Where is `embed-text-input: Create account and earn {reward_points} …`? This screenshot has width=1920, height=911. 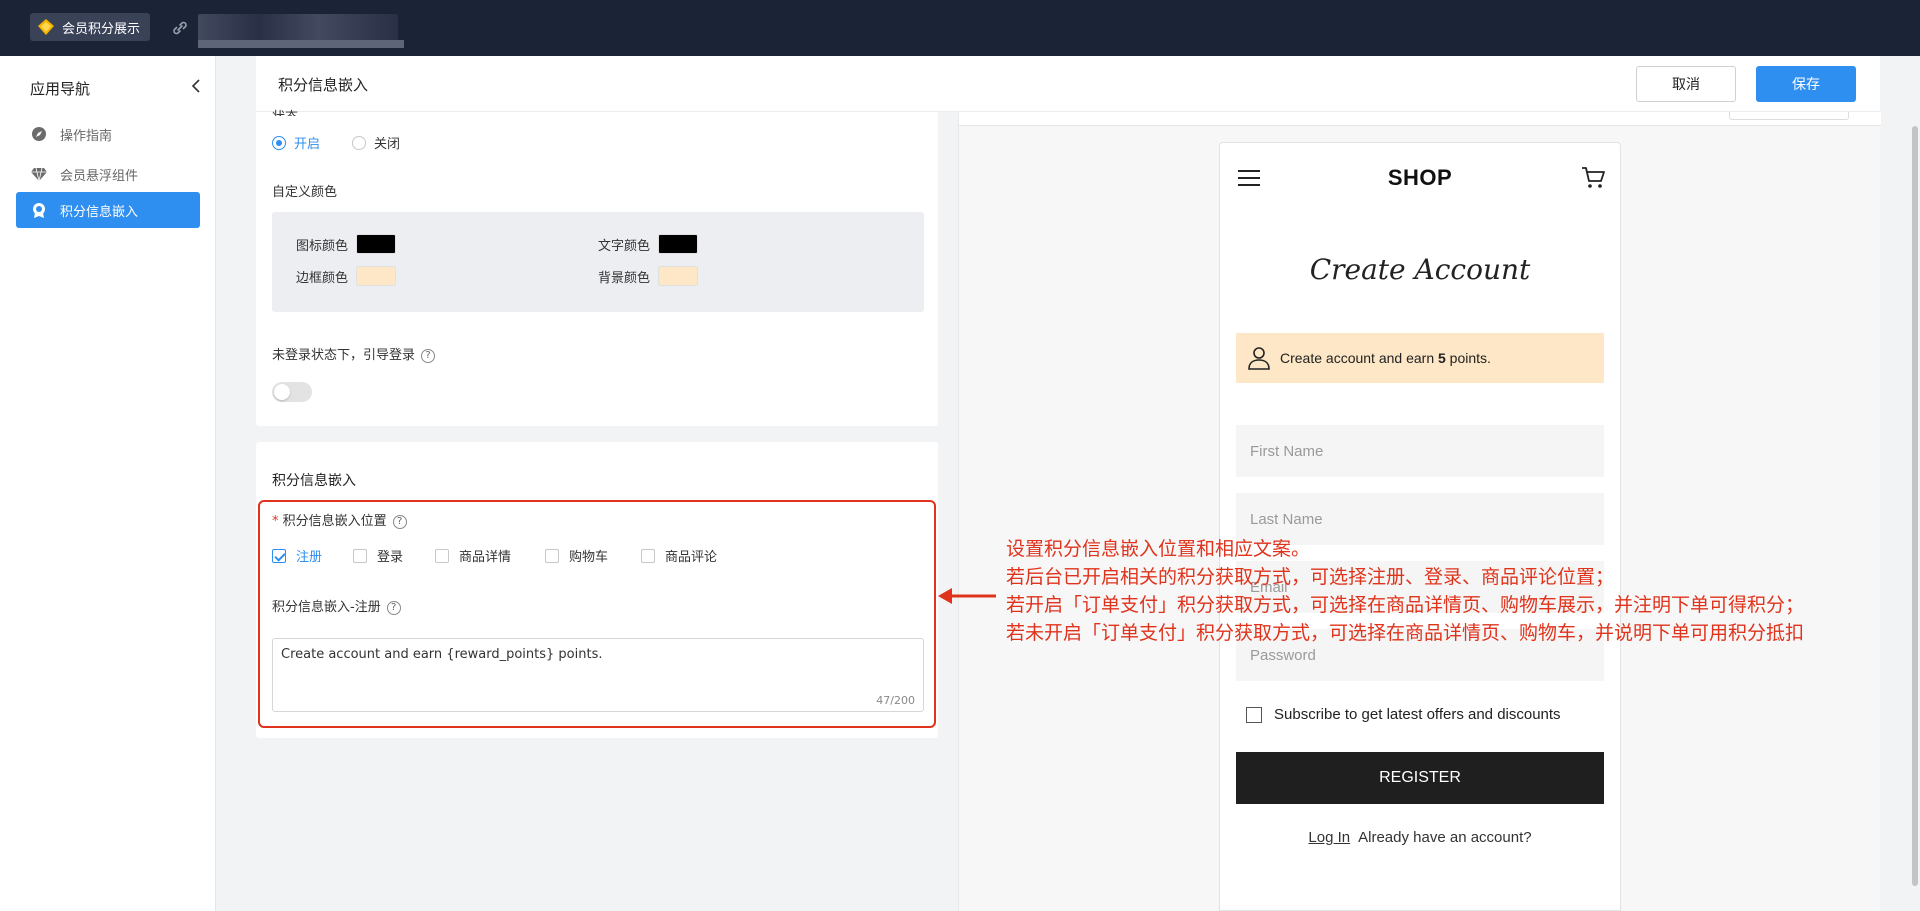
embed-text-input: Create account and earn {reward_points} … is located at coordinates (598, 675).